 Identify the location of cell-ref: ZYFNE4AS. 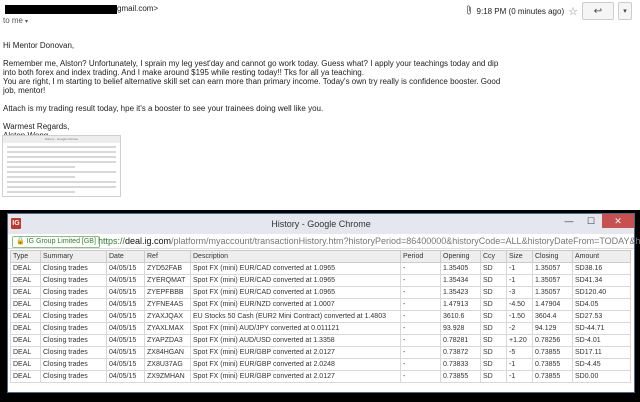
(167, 304).